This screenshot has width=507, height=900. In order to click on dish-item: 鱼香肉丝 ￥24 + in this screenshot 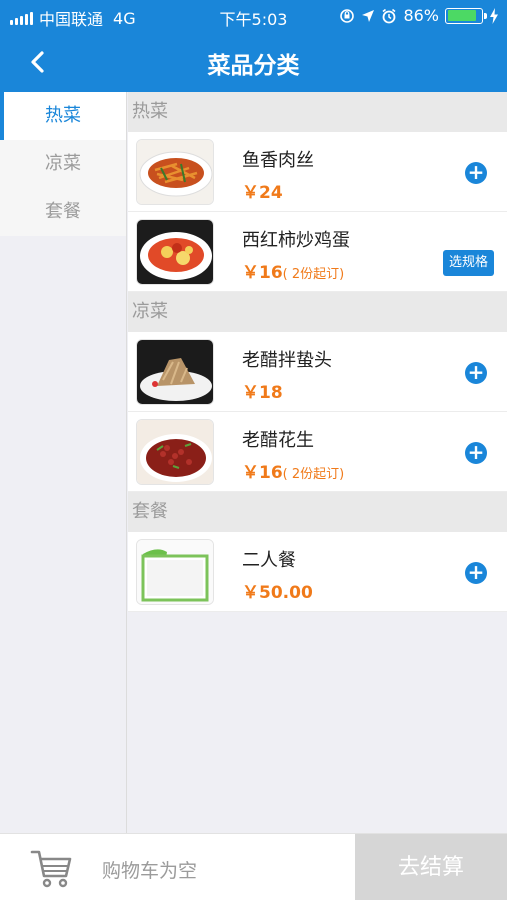, I will do `click(317, 172)`.